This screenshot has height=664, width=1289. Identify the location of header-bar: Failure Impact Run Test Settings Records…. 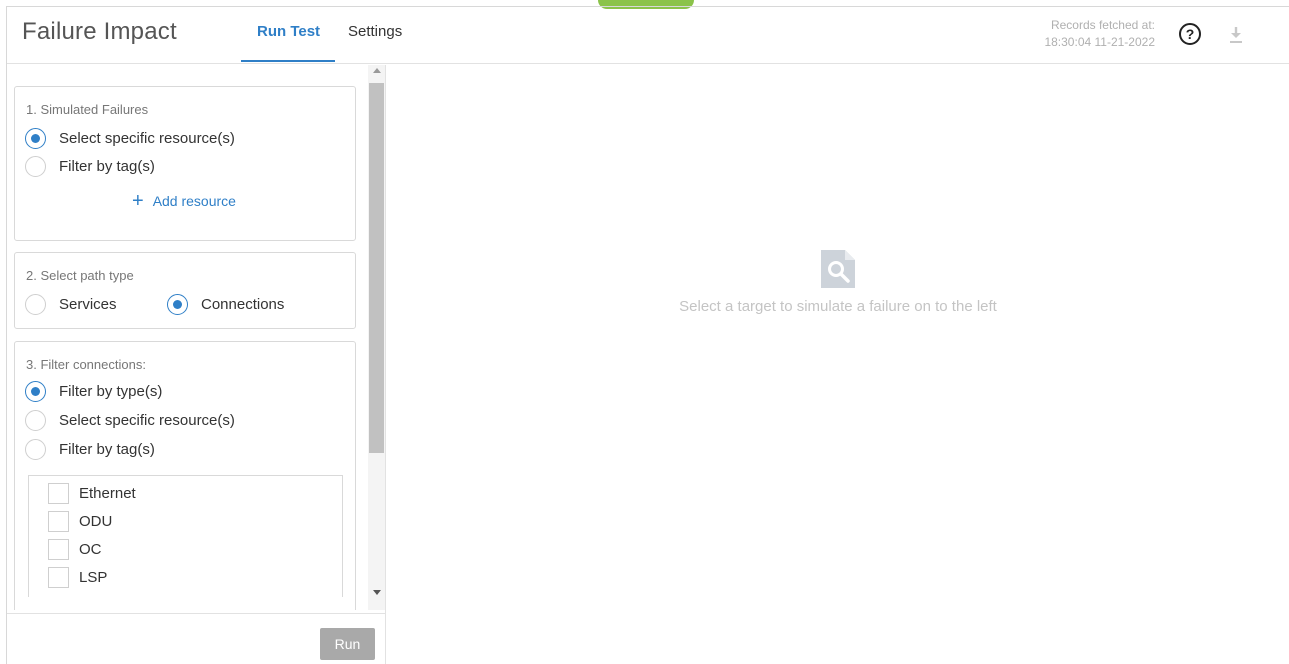
(648, 35).